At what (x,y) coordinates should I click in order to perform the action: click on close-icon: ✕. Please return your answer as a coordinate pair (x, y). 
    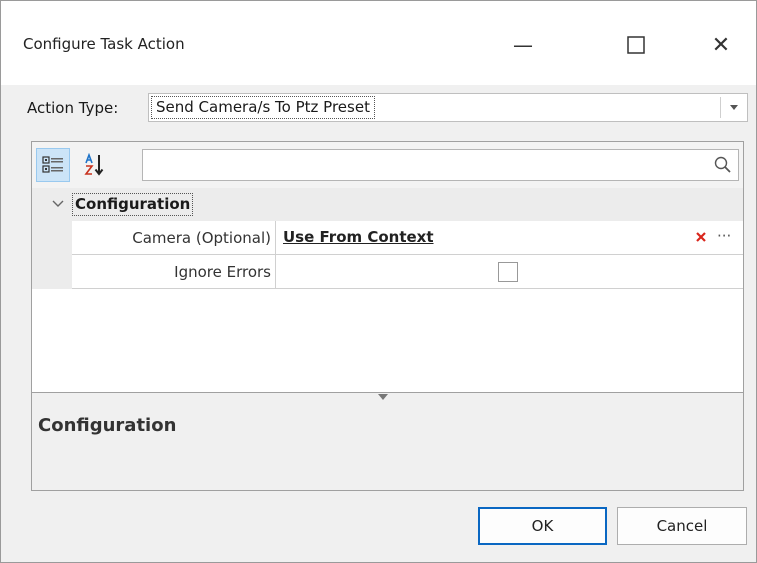
    Looking at the image, I should click on (721, 45).